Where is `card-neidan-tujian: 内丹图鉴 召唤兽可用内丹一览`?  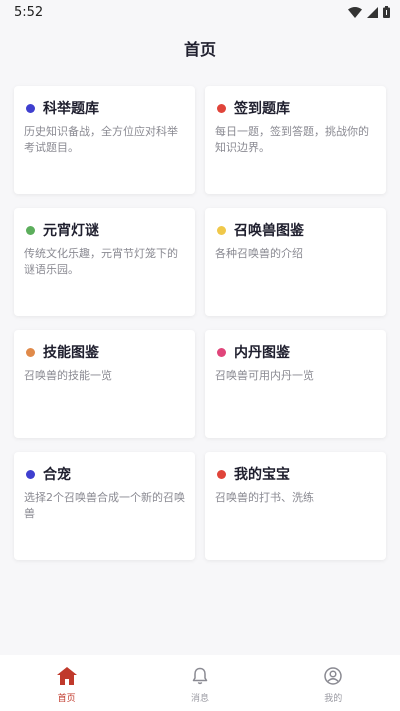
card-neidan-tujian: 内丹图鉴 召唤兽可用内丹一览 is located at coordinates (295, 384).